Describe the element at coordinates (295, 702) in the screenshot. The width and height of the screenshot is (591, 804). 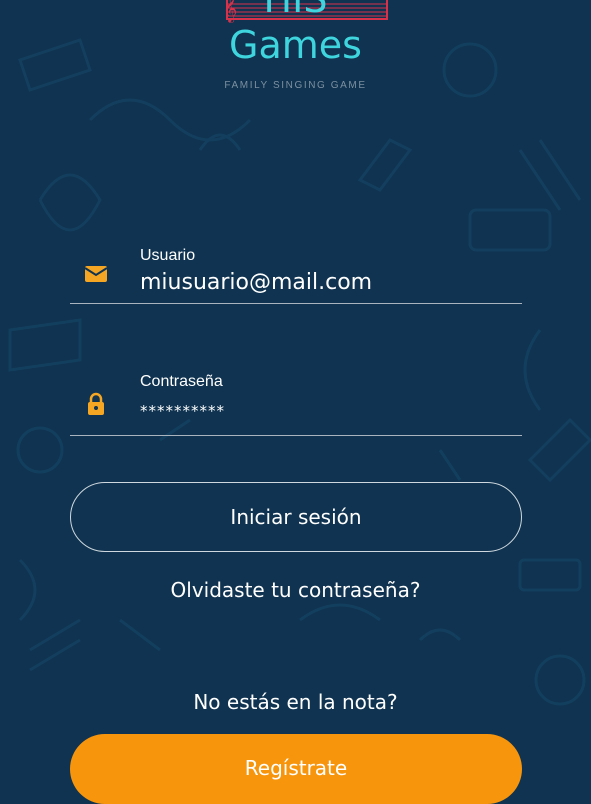
I see `signup-prompt: No estás en la nota?` at that location.